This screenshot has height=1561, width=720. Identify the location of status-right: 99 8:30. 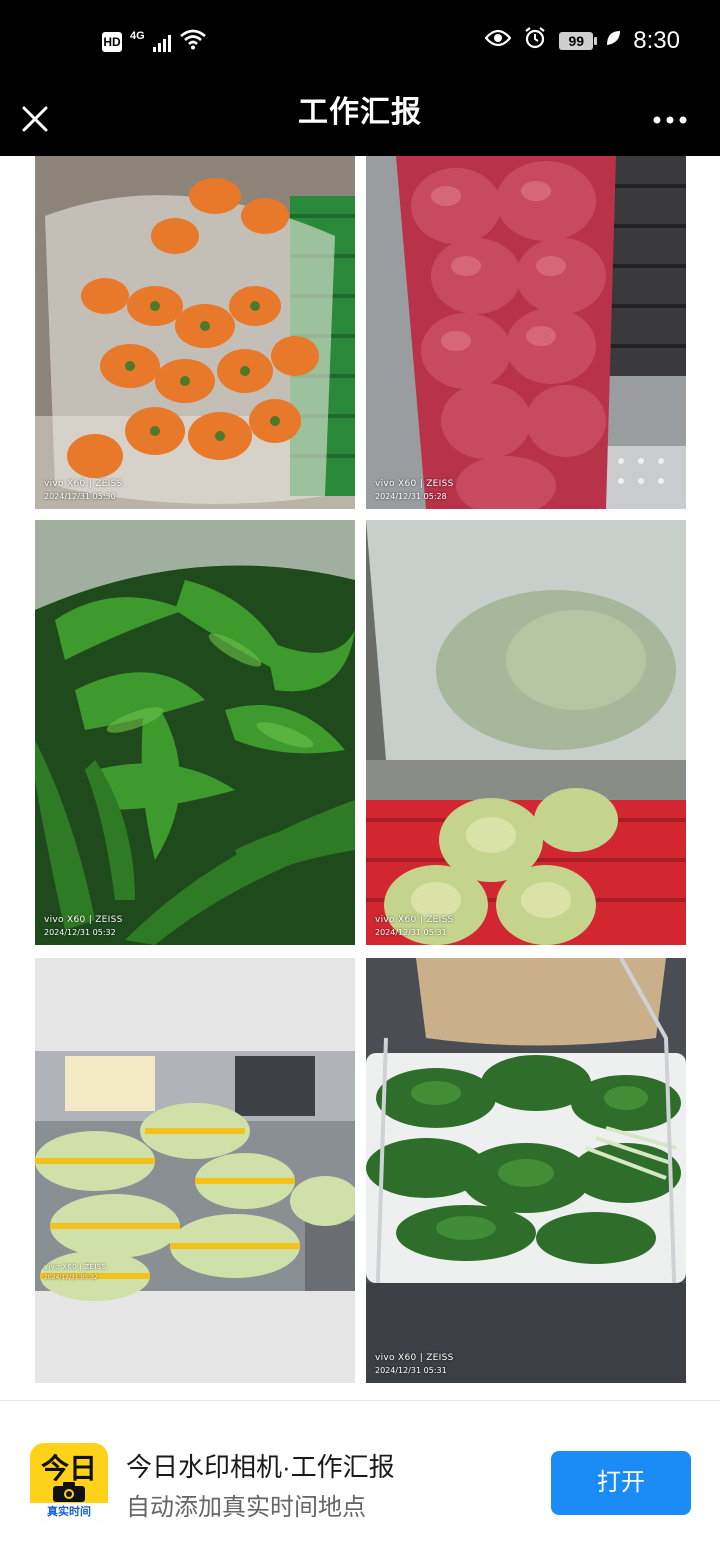
(582, 40).